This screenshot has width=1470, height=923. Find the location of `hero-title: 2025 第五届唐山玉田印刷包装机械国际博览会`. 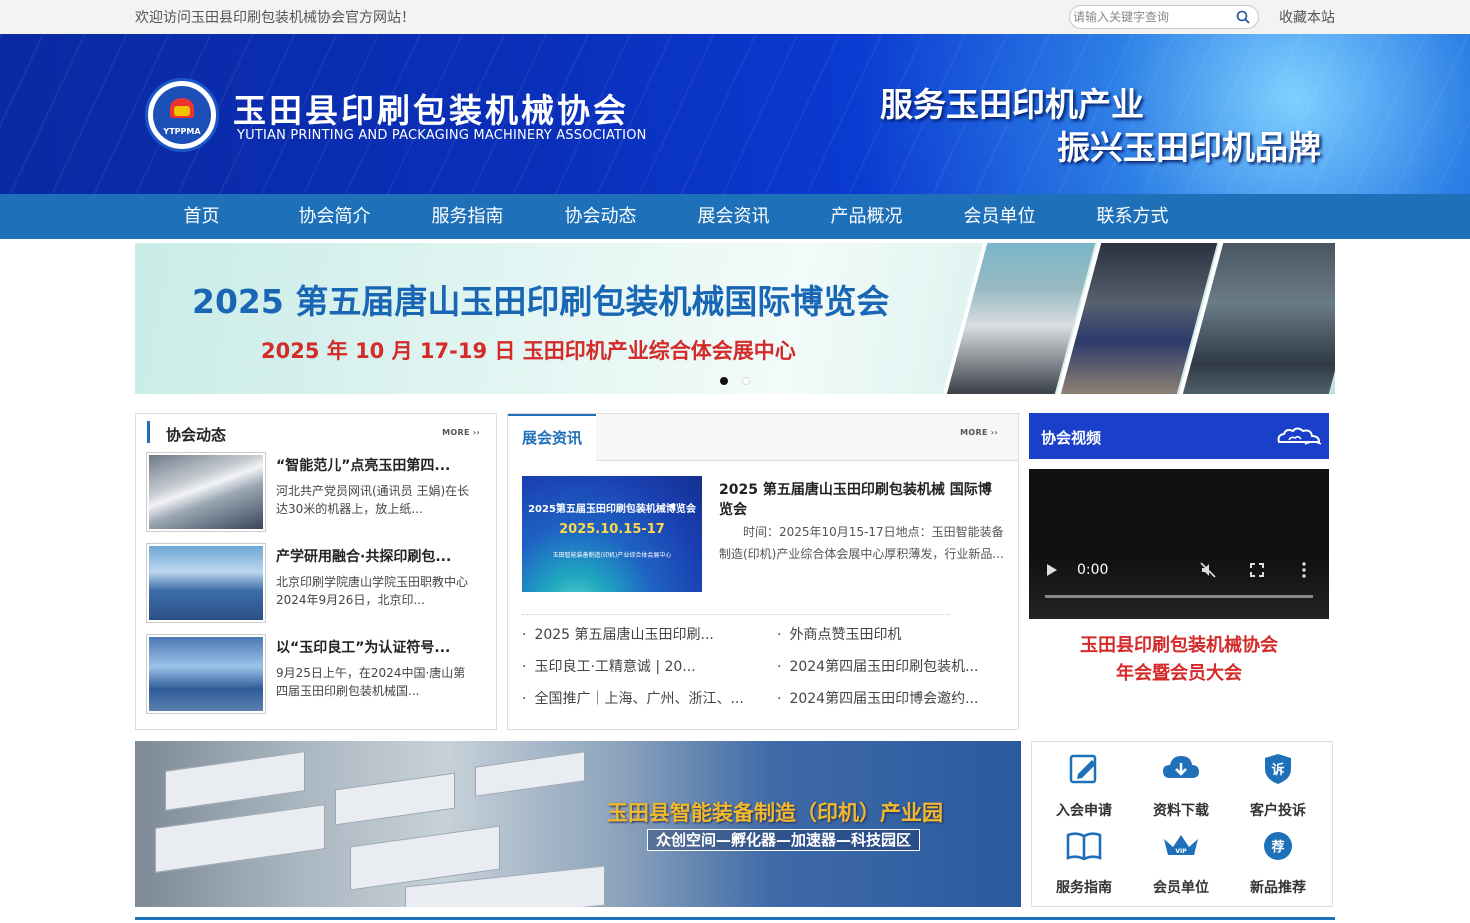

hero-title: 2025 第五届唐山玉田印刷包装机械国际博览会 is located at coordinates (541, 301).